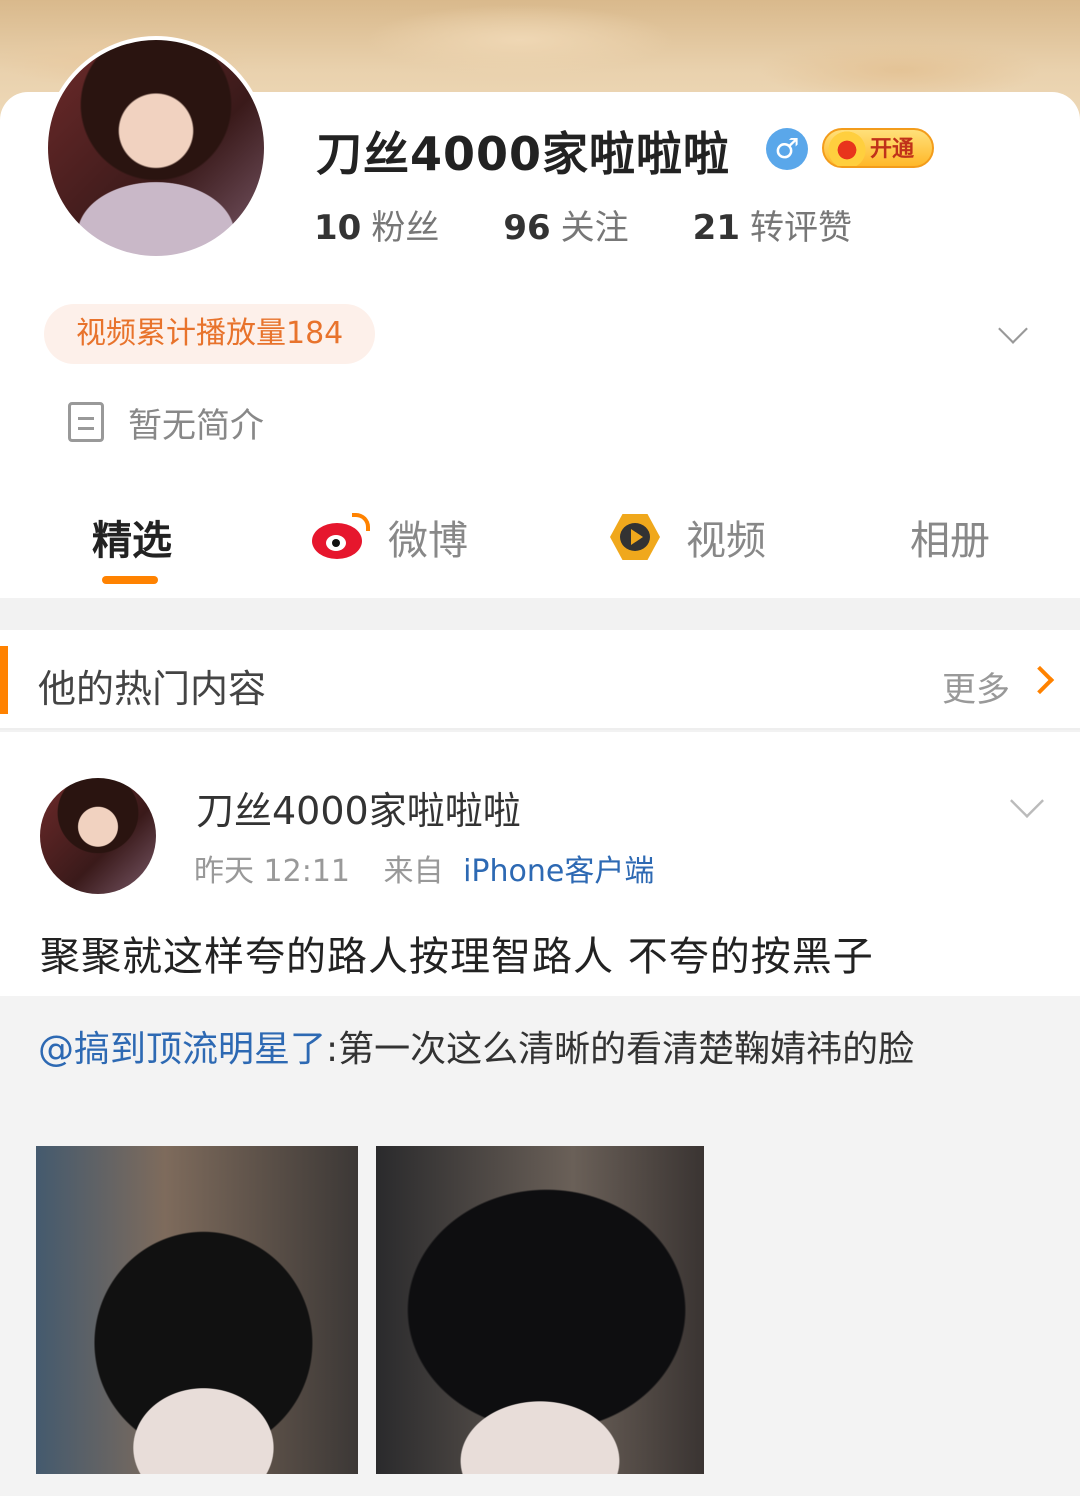  What do you see at coordinates (338, 228) in the screenshot?
I see `followers-count: 10` at bounding box center [338, 228].